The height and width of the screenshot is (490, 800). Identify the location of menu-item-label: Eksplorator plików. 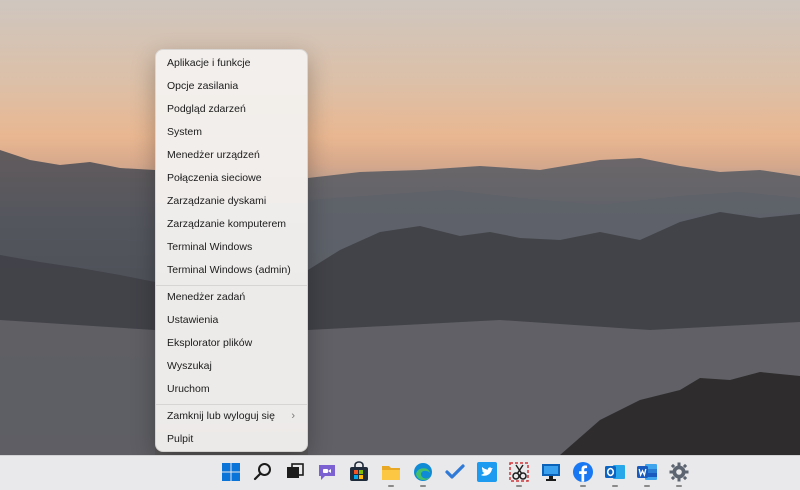
(210, 343).